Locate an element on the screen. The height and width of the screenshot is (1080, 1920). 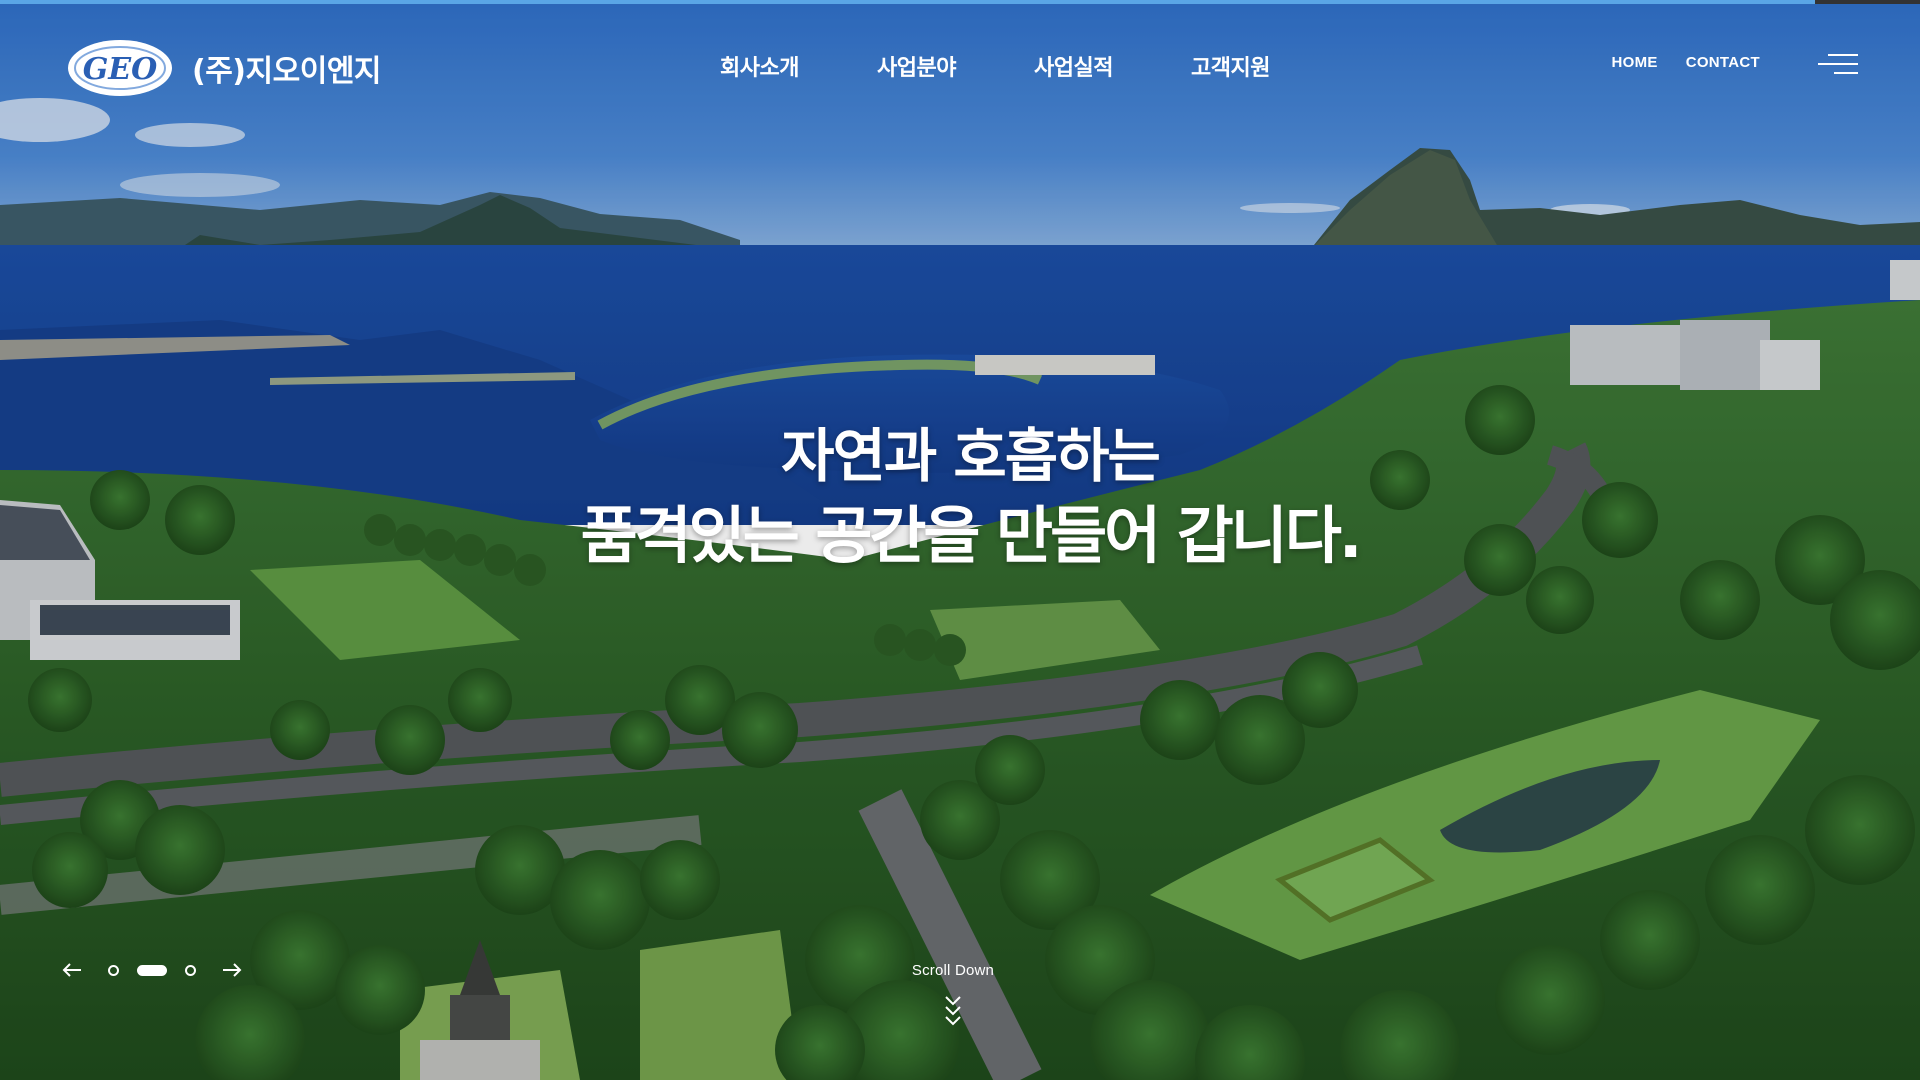
double-chevron-down-icon is located at coordinates (953, 1011).